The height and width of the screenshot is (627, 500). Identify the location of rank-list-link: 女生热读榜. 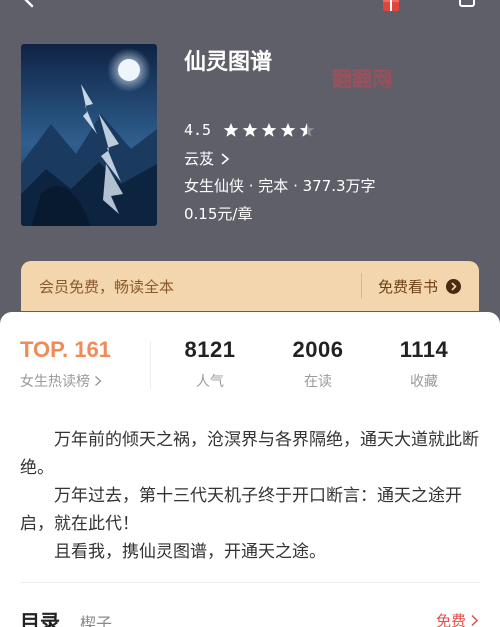
(65, 381).